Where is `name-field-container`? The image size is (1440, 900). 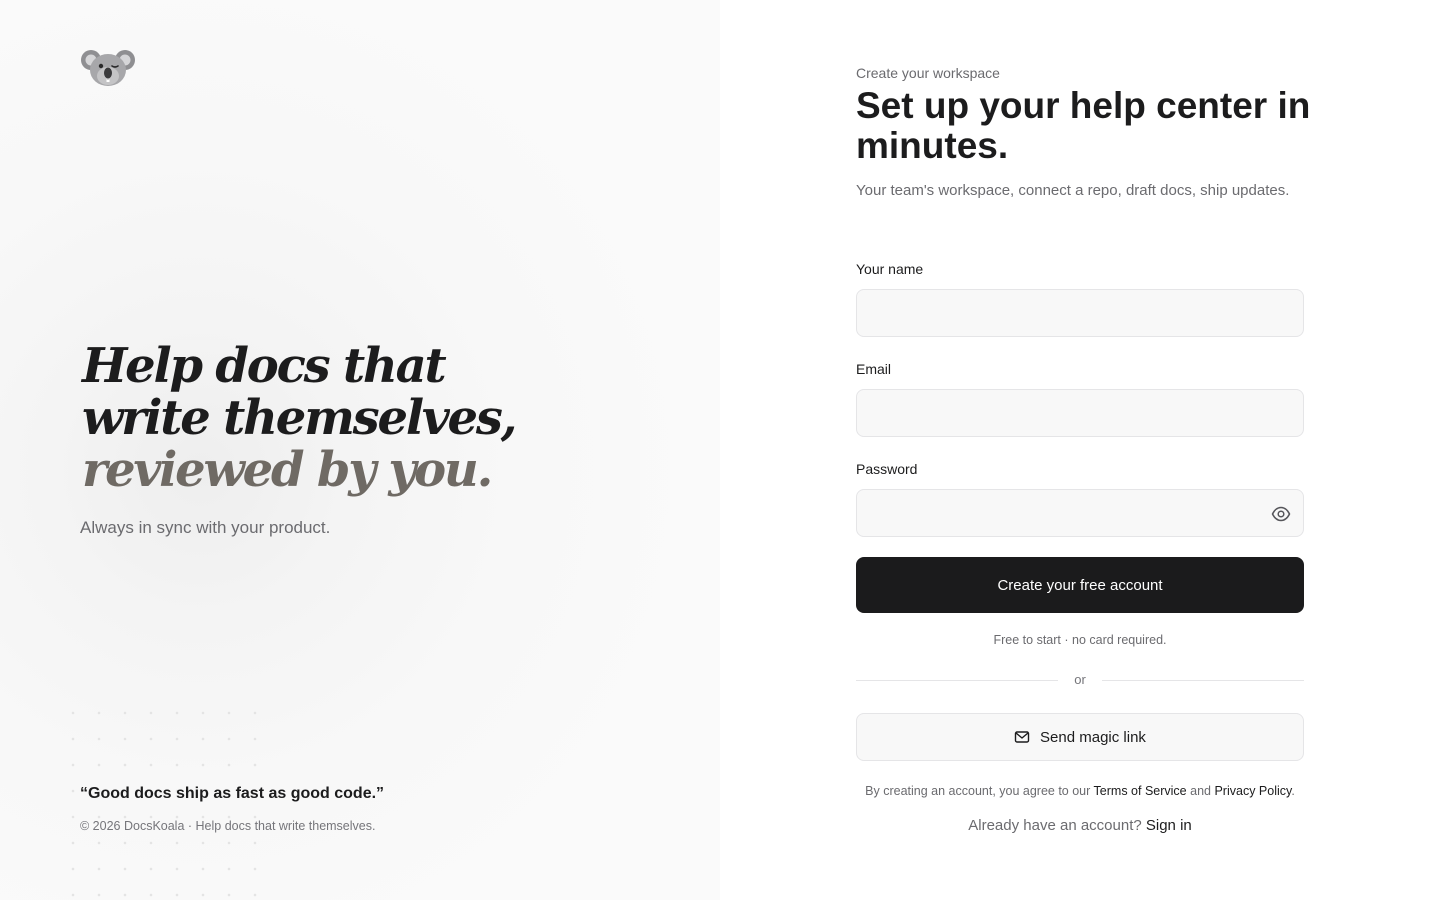 name-field-container is located at coordinates (1080, 313).